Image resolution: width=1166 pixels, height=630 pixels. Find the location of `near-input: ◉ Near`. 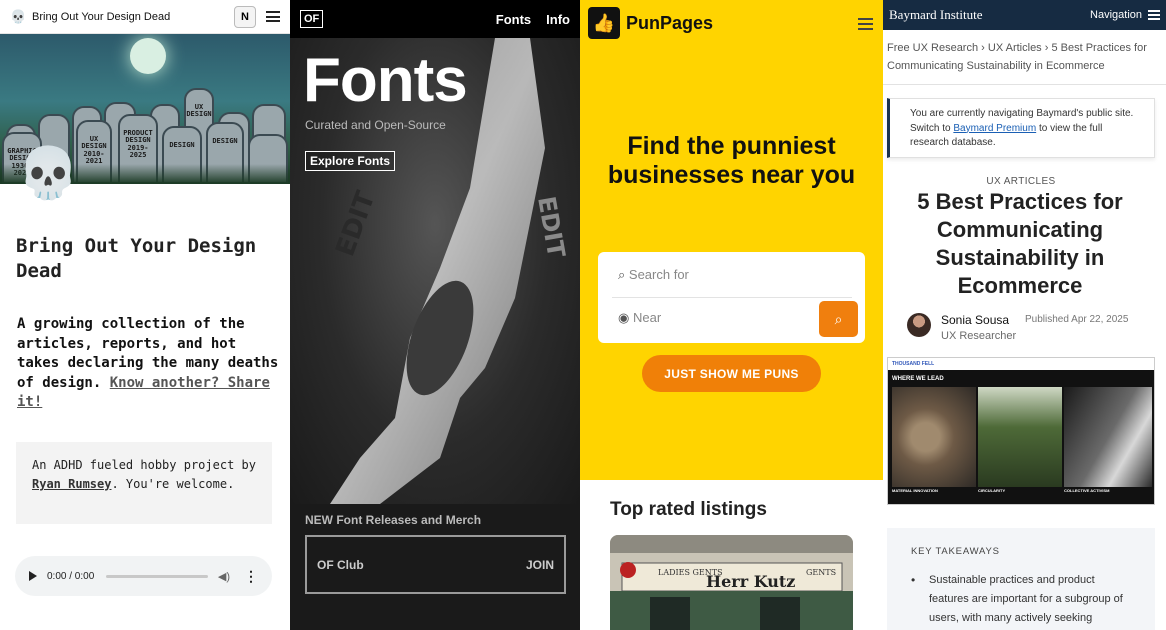

near-input: ◉ Near is located at coordinates (639, 318).